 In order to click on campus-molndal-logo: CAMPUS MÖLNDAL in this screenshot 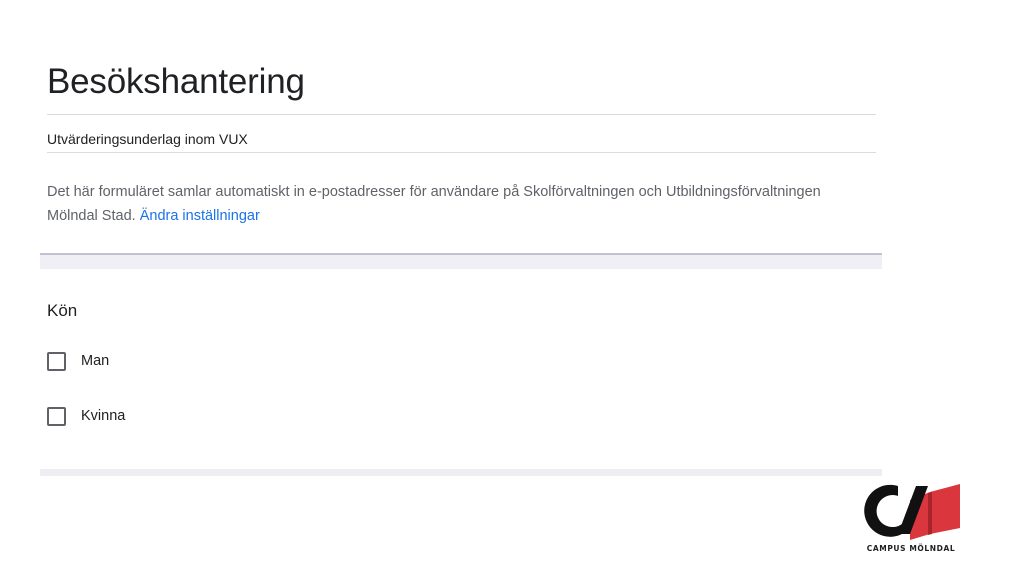, I will do `click(911, 519)`.